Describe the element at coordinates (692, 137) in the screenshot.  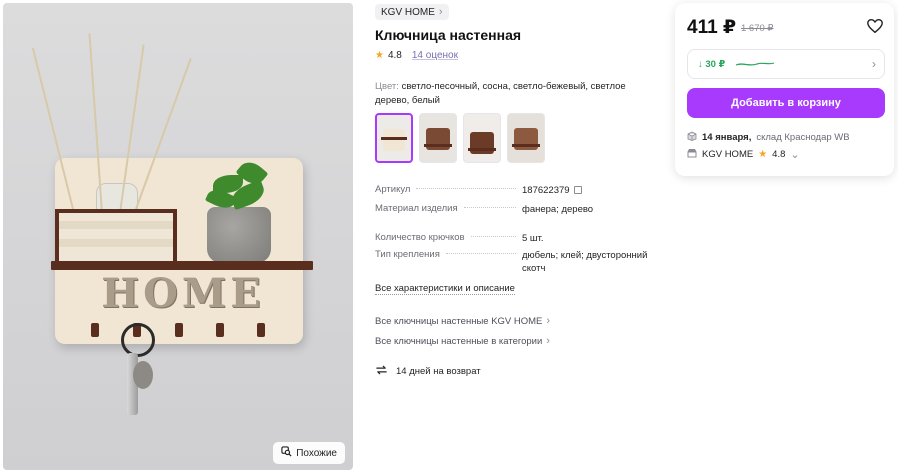
I see `box-icon` at that location.